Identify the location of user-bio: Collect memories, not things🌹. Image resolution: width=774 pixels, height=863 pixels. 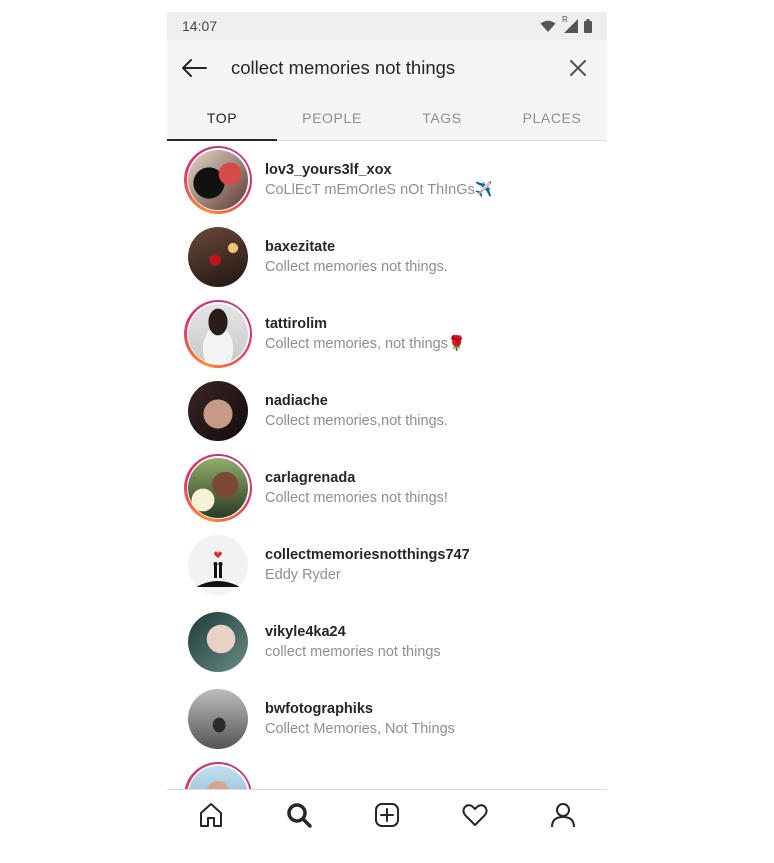
(365, 343).